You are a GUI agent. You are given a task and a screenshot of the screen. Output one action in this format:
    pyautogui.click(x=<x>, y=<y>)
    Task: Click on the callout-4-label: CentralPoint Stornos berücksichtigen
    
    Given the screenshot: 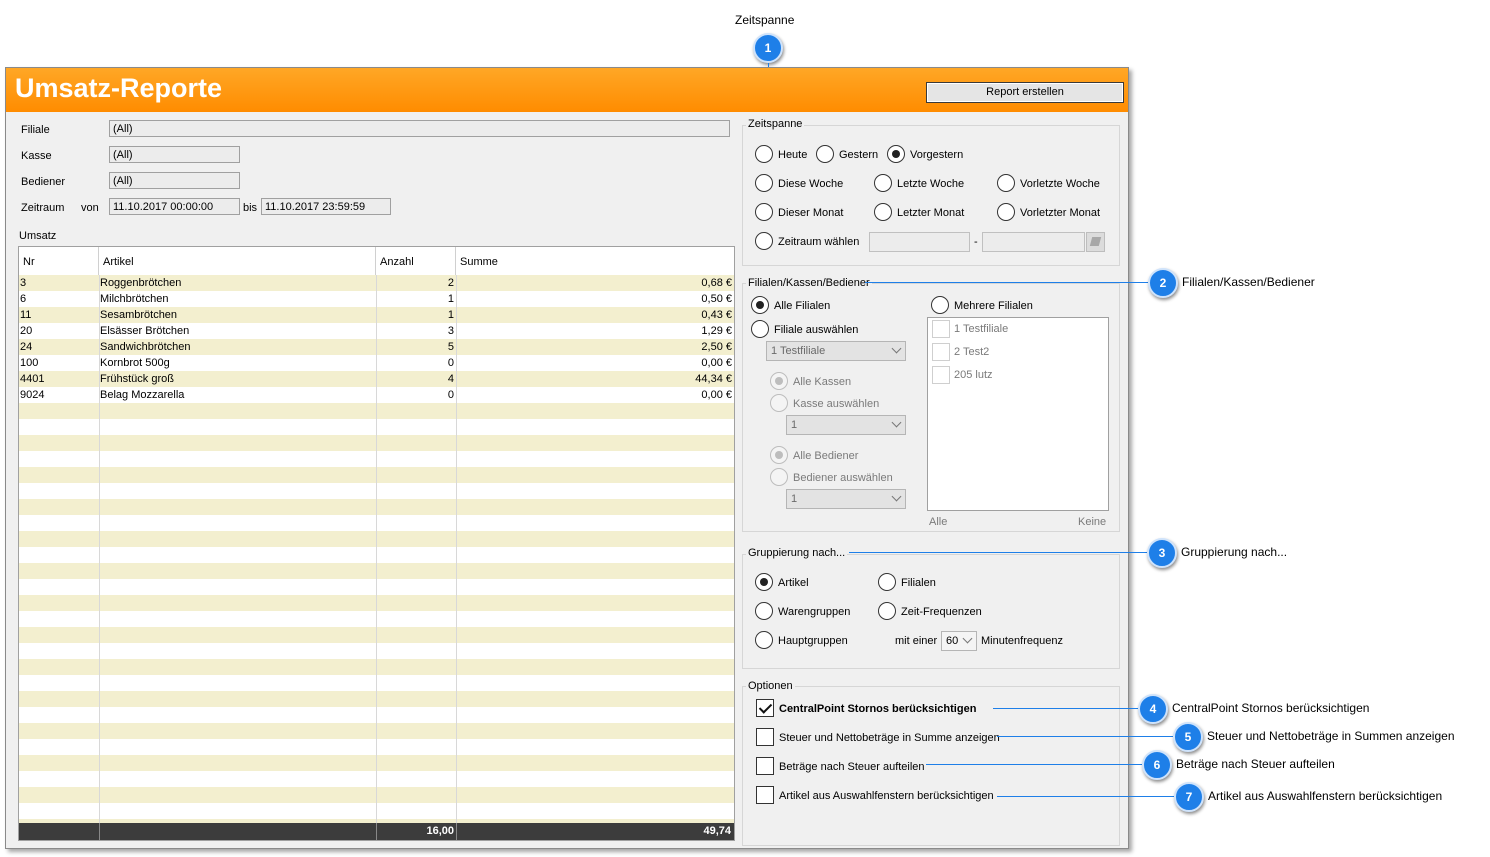 What is the action you would take?
    pyautogui.click(x=1271, y=708)
    